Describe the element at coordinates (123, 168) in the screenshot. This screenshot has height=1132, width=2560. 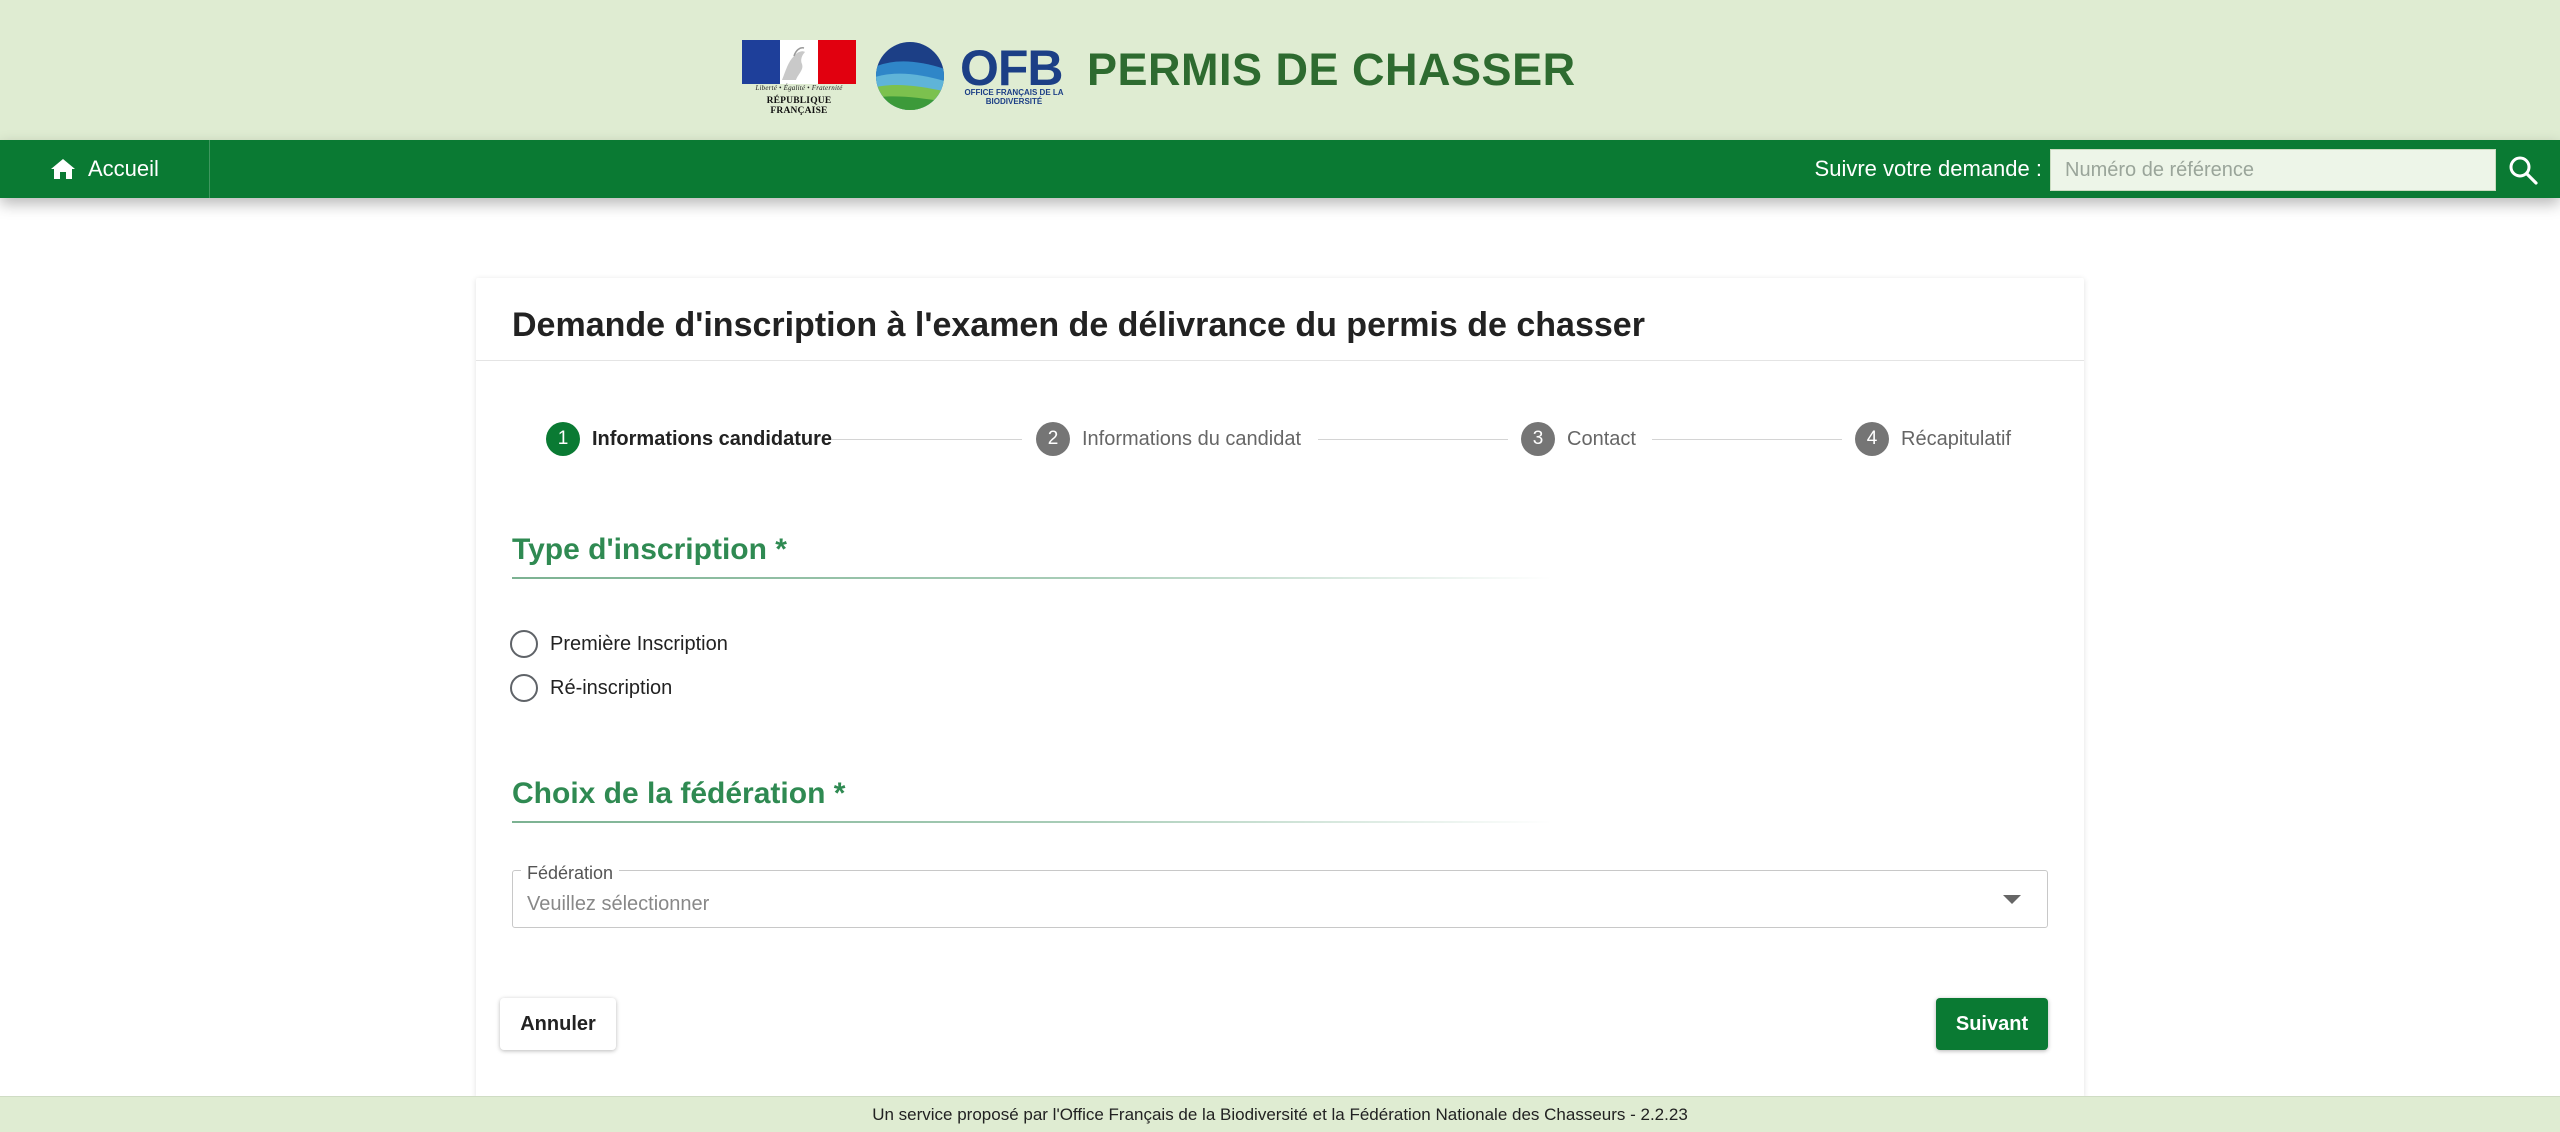
I see `nav-home-label: Accueil` at that location.